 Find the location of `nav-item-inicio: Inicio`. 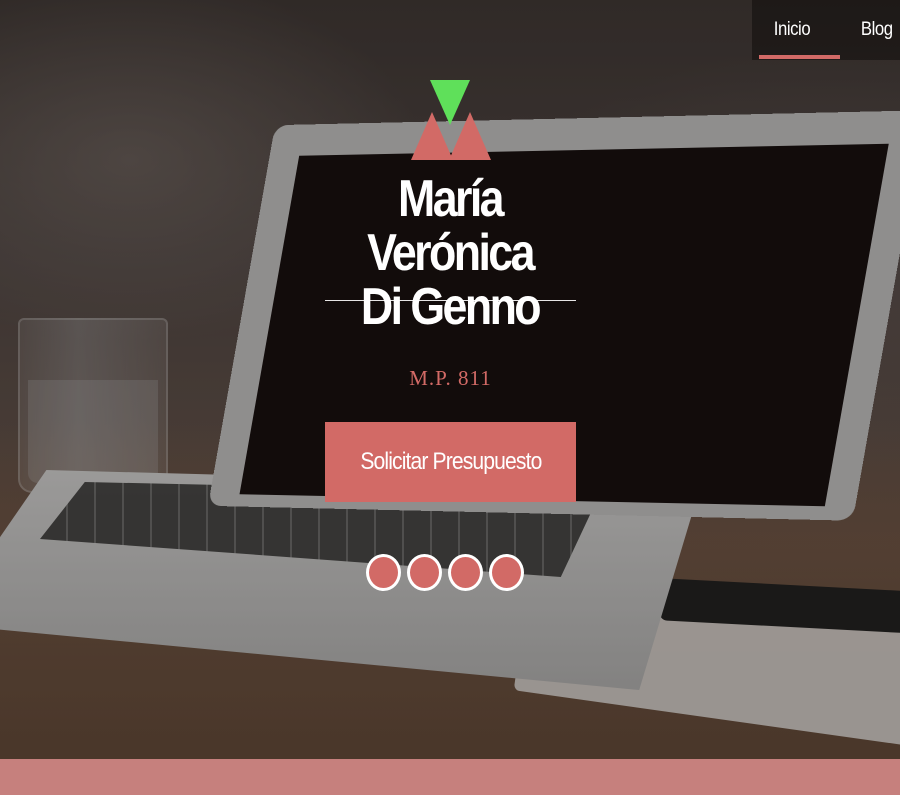

nav-item-inicio: Inicio is located at coordinates (792, 30).